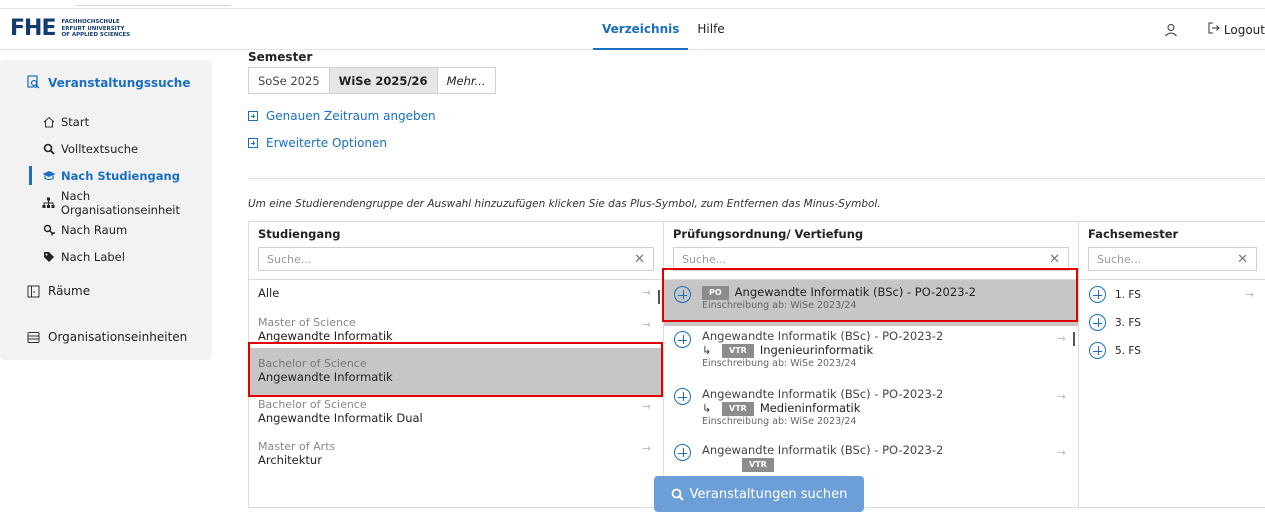 This screenshot has width=1265, height=512. I want to click on sidebar-organisationseinheiten: Organisationseinheiten, so click(106, 337).